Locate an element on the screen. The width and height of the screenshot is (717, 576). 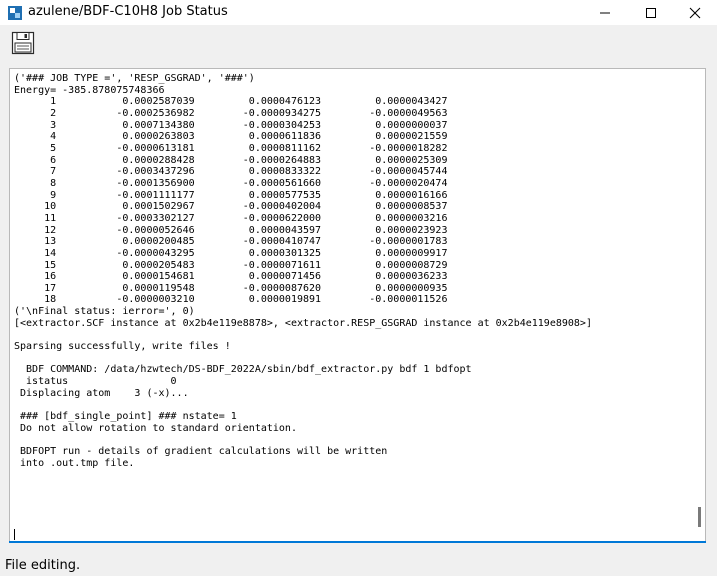
toolbar is located at coordinates (358, 42).